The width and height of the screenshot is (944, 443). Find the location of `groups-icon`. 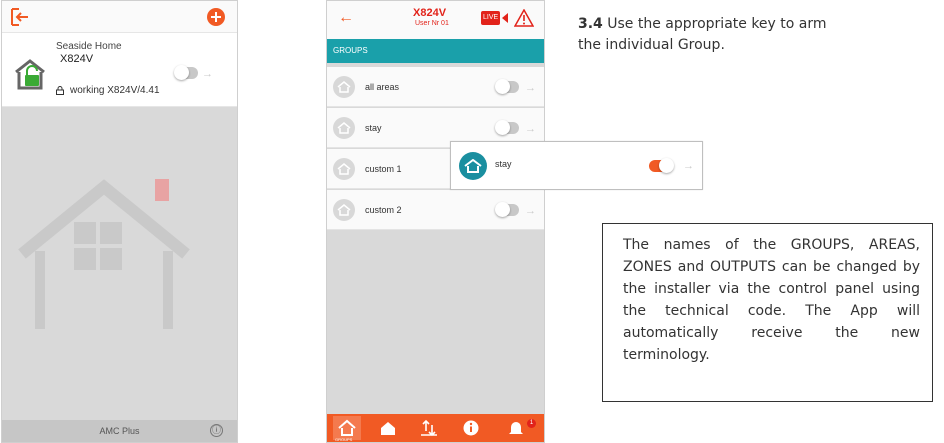

groups-icon is located at coordinates (347, 428).